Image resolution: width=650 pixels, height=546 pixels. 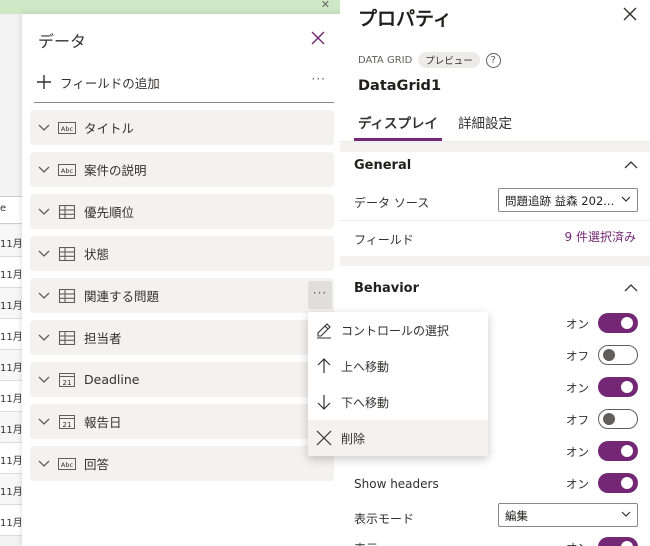 I want to click on date-field-icon: 21, so click(x=67, y=379).